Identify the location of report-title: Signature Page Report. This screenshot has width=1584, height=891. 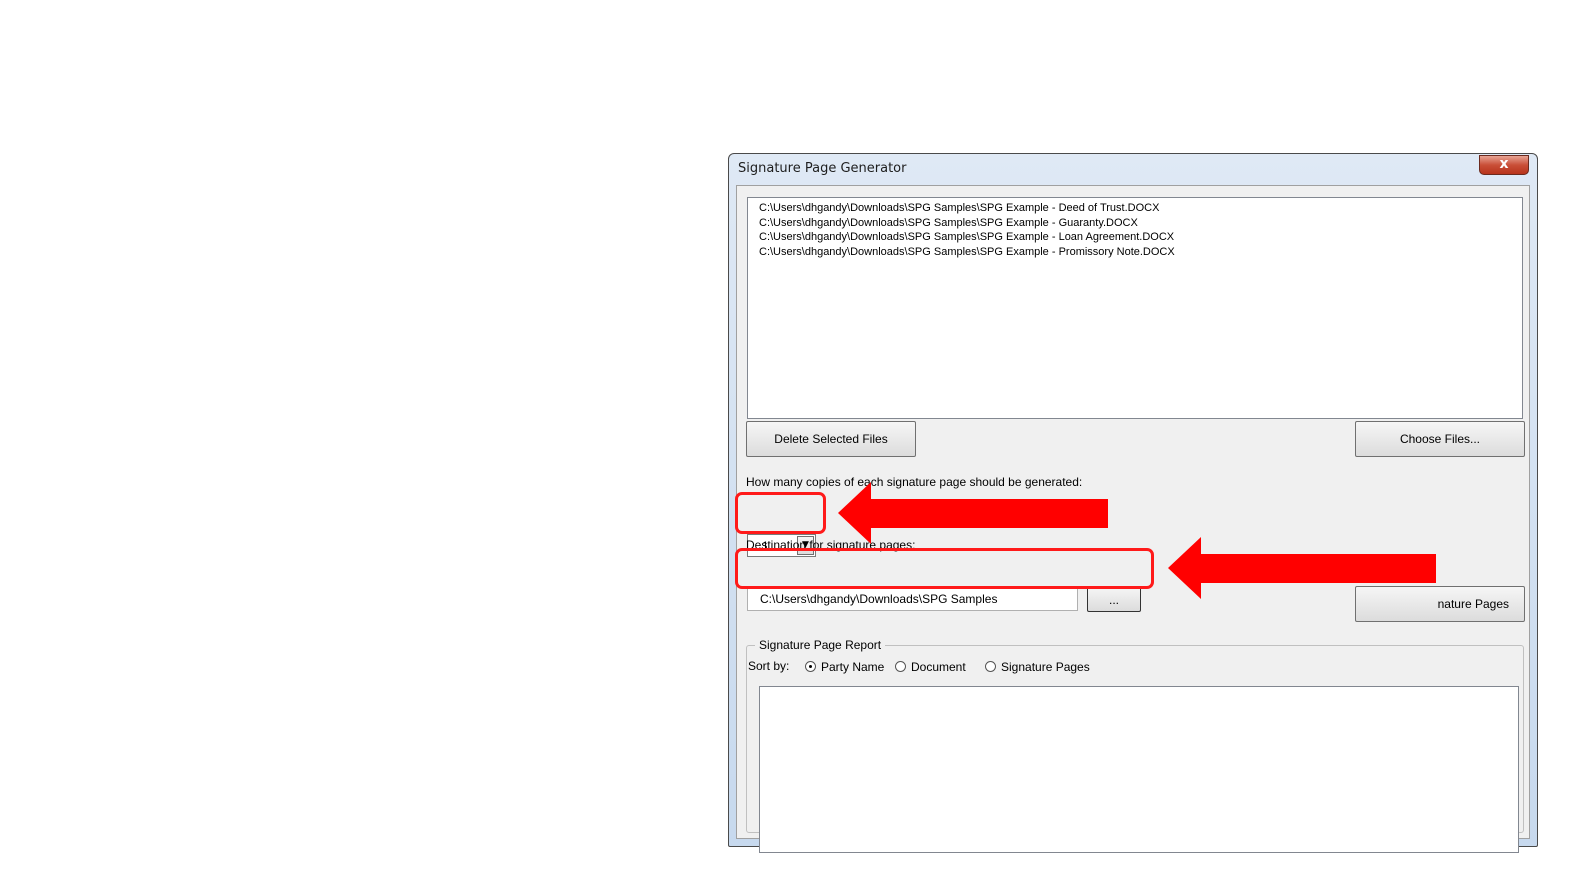
(820, 645).